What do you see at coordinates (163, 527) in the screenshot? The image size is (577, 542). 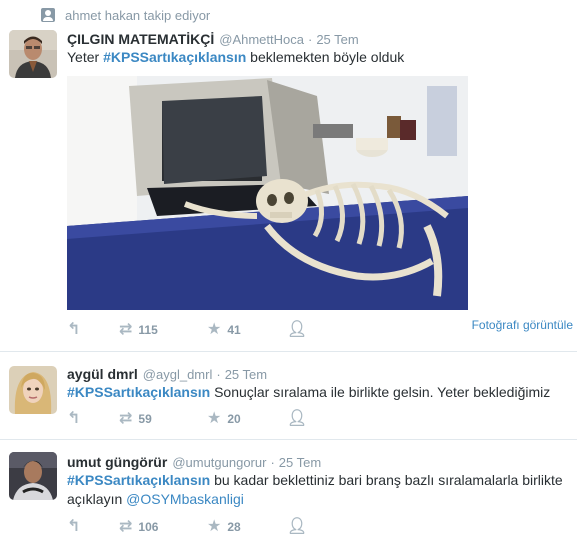 I see `retweet-button: ⇄ 106` at bounding box center [163, 527].